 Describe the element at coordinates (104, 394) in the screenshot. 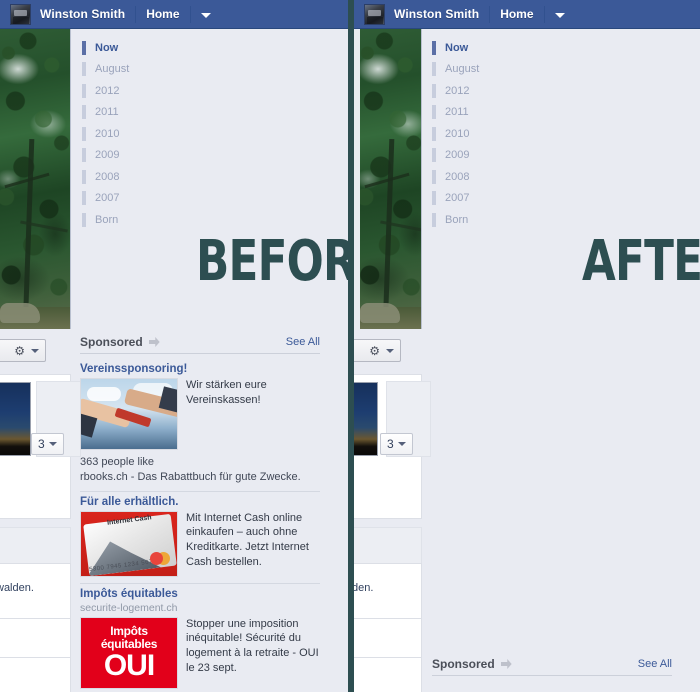

I see `cloud-shape` at that location.